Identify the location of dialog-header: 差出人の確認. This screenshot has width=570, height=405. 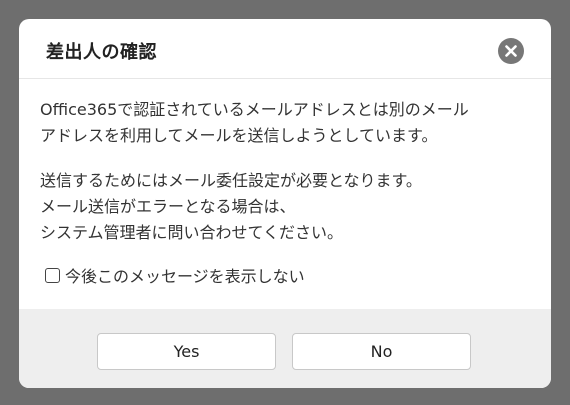
(285, 49).